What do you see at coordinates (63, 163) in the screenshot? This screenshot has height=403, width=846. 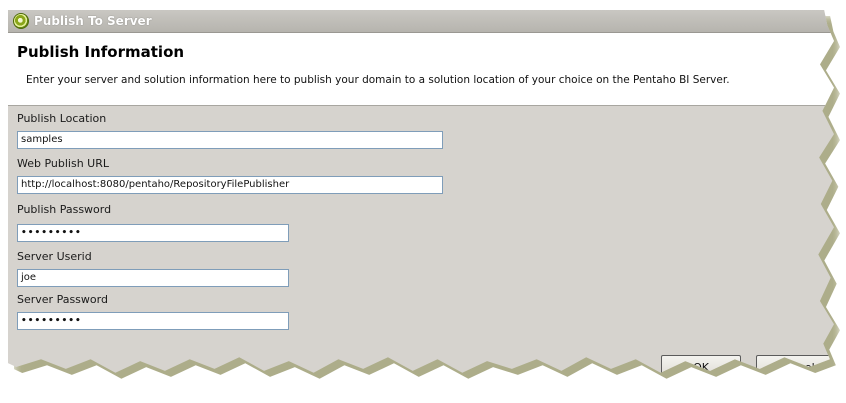 I see `web-publish-url-label: Web Publish URL` at bounding box center [63, 163].